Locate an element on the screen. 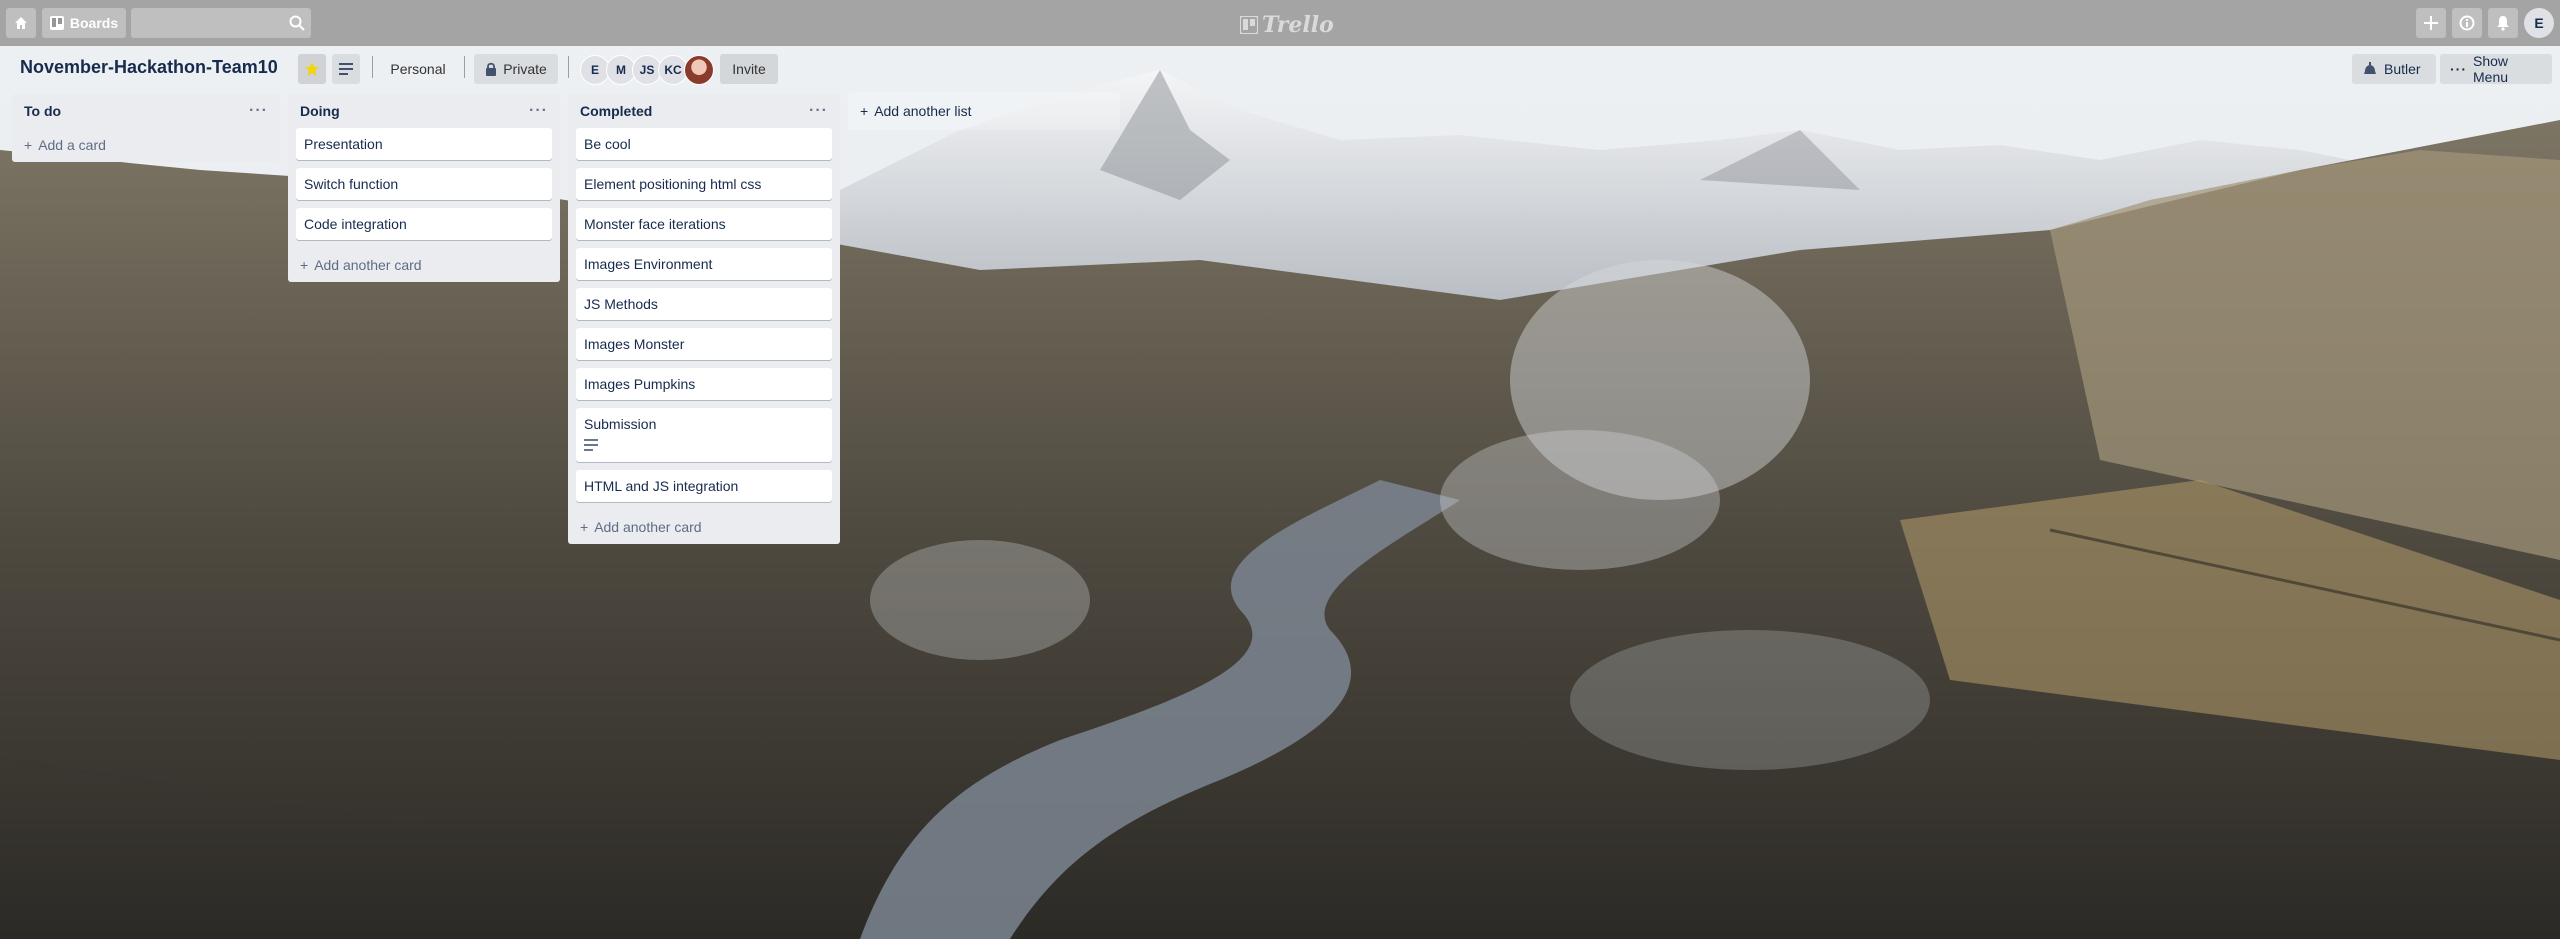 This screenshot has height=939, width=2560. team-visibility-button: Personal is located at coordinates (418, 69).